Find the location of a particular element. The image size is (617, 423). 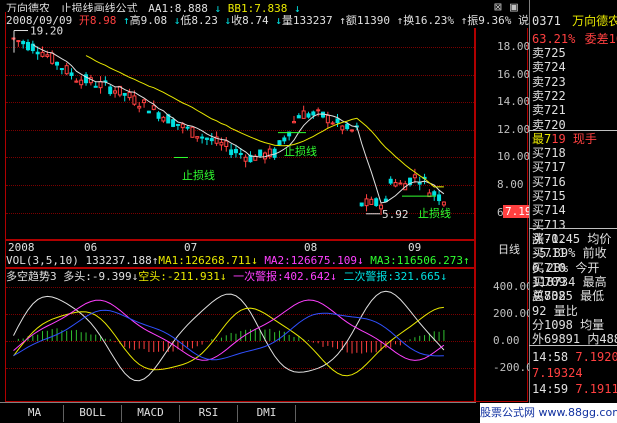

order-book-row: 买714 is located at coordinates (549, 210).